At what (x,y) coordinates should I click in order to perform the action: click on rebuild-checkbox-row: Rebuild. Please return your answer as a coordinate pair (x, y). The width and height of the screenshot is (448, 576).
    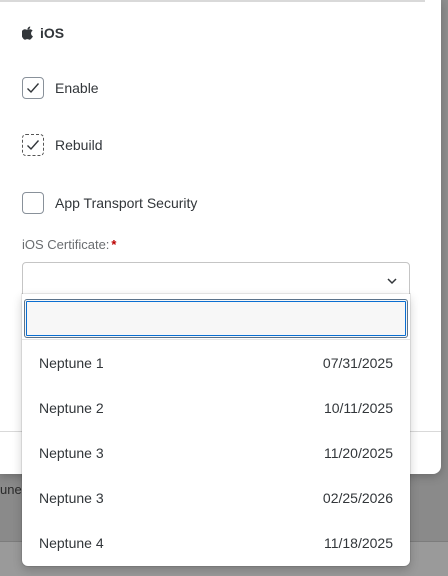
    Looking at the image, I should click on (62, 145).